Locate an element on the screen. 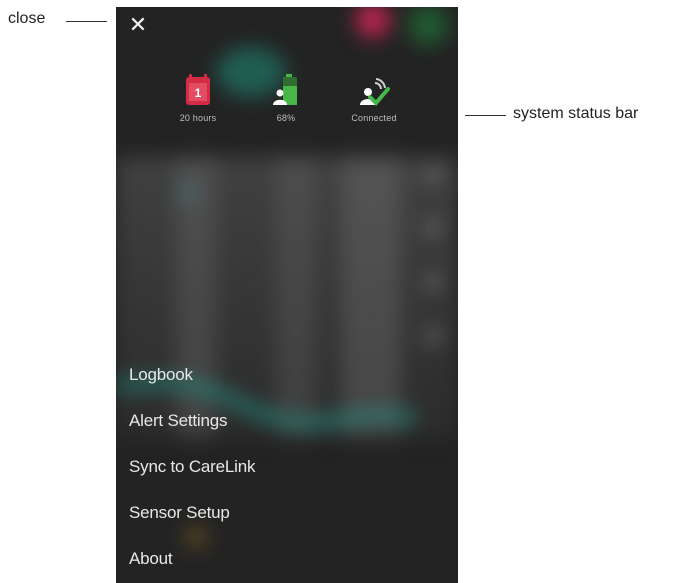 The width and height of the screenshot is (683, 583). status-transmitter: 68% is located at coordinates (286, 98).